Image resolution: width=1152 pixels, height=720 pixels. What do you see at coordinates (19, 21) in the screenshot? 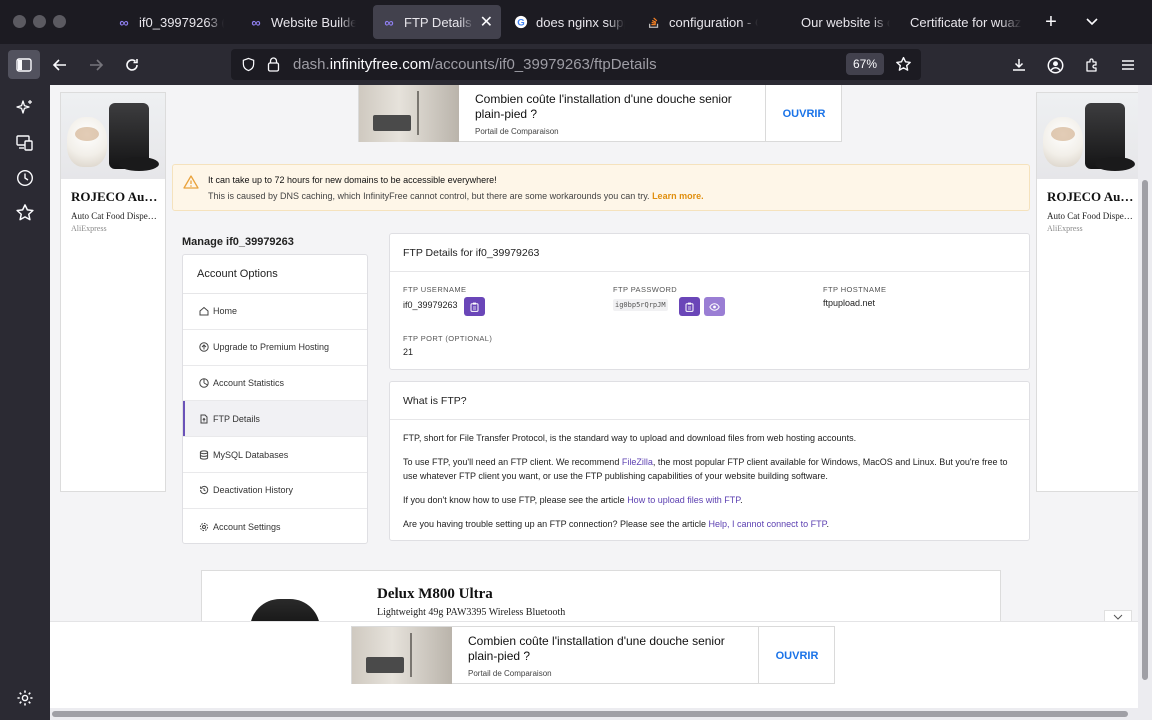
I see `window-close-button` at bounding box center [19, 21].